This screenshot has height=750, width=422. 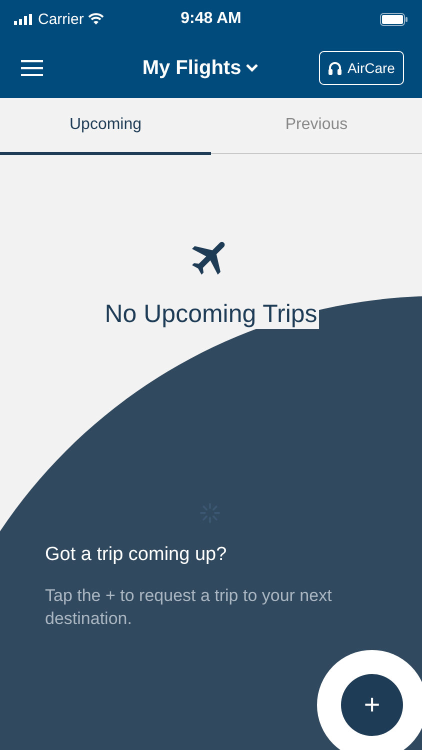 I want to click on tab: Upcoming, so click(x=105, y=126).